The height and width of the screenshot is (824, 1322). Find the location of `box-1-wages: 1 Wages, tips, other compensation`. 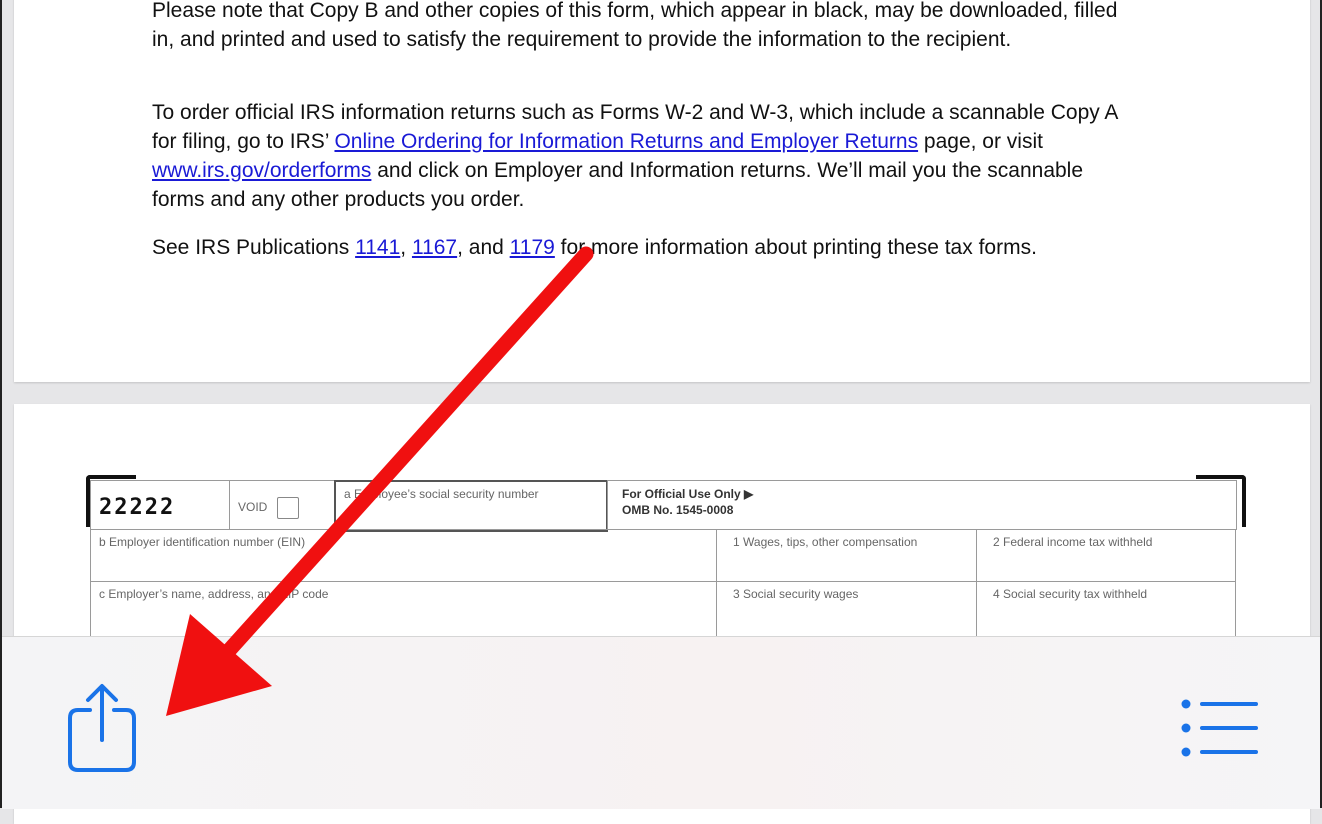

box-1-wages: 1 Wages, tips, other compensation is located at coordinates (846, 555).